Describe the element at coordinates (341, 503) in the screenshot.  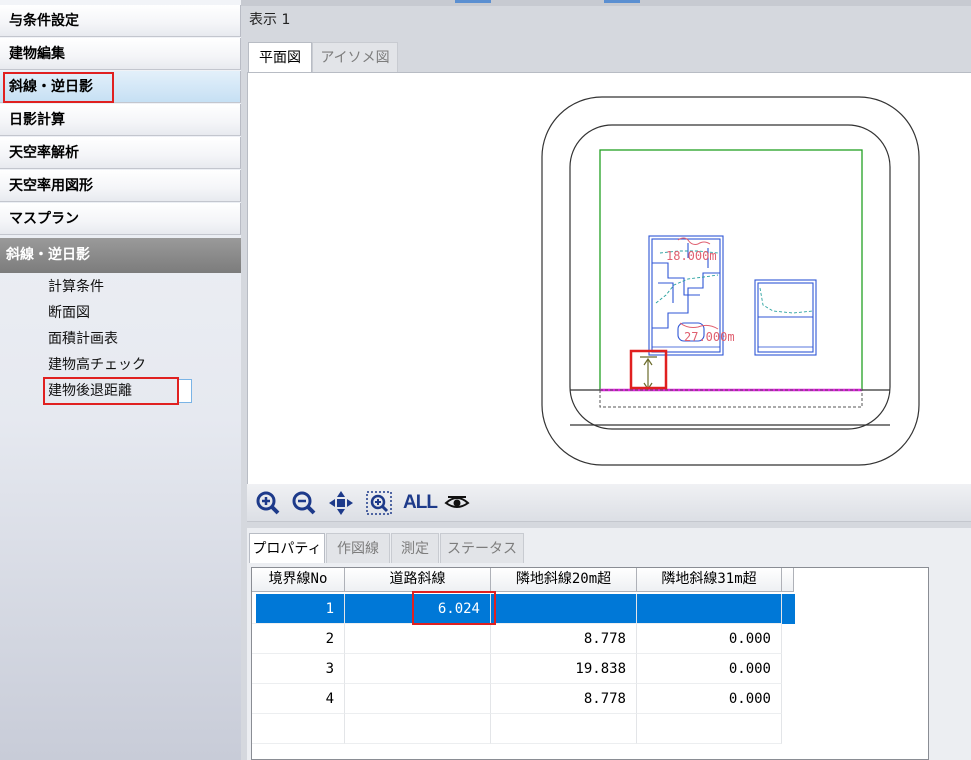
I see `pan-icon` at that location.